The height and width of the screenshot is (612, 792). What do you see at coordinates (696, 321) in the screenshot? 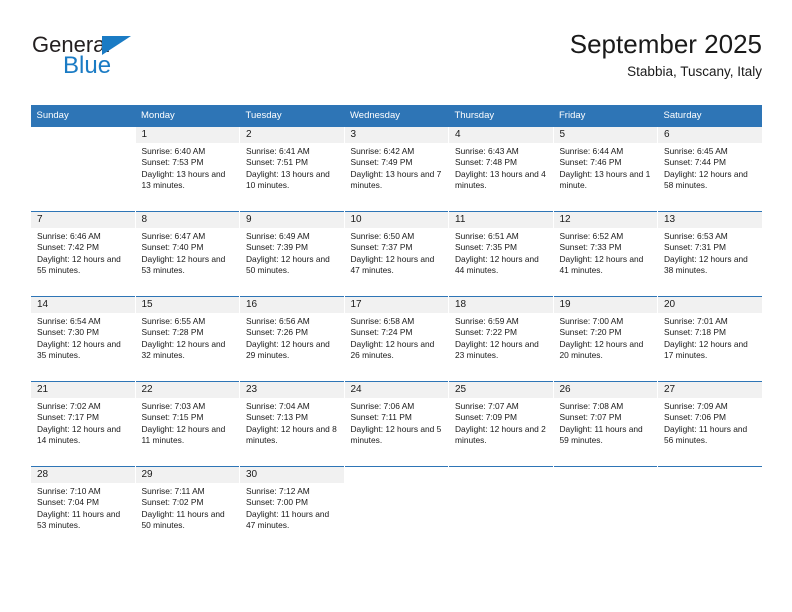
I see `sunrise-line: Sunrise: 7:01 AM` at bounding box center [696, 321].